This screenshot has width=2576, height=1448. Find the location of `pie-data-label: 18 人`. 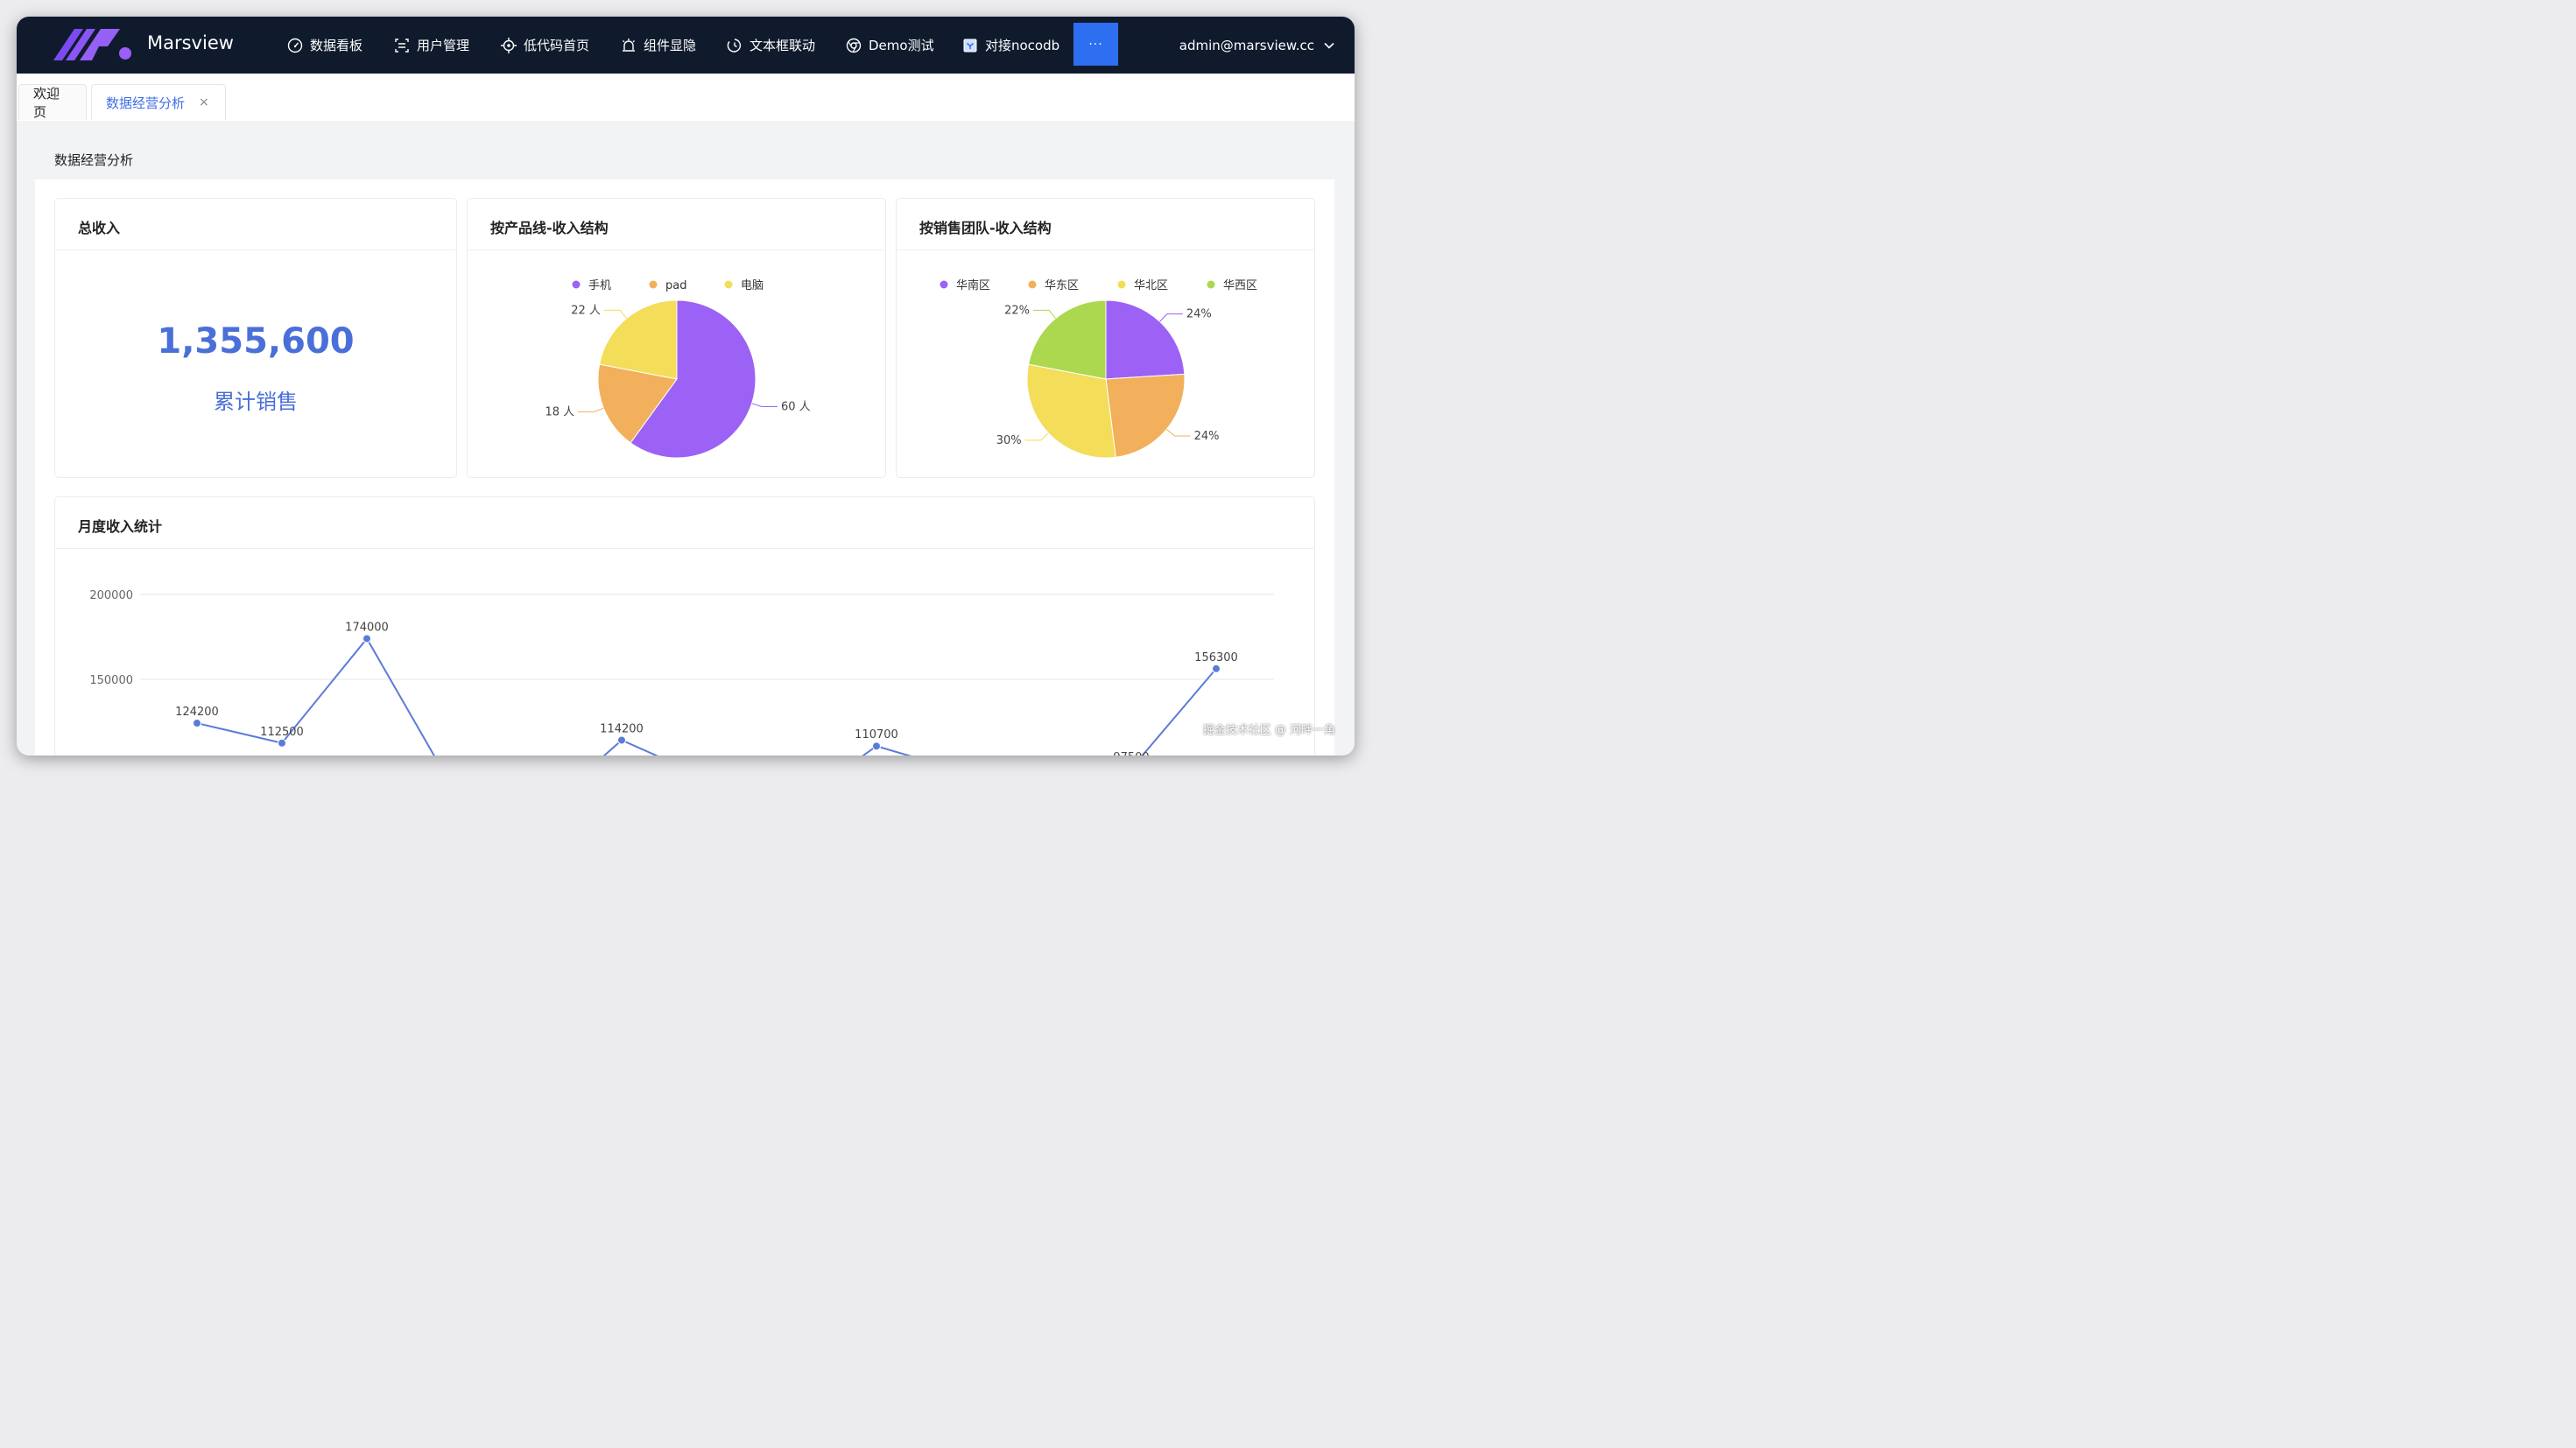

pie-data-label: 18 人 is located at coordinates (559, 412).